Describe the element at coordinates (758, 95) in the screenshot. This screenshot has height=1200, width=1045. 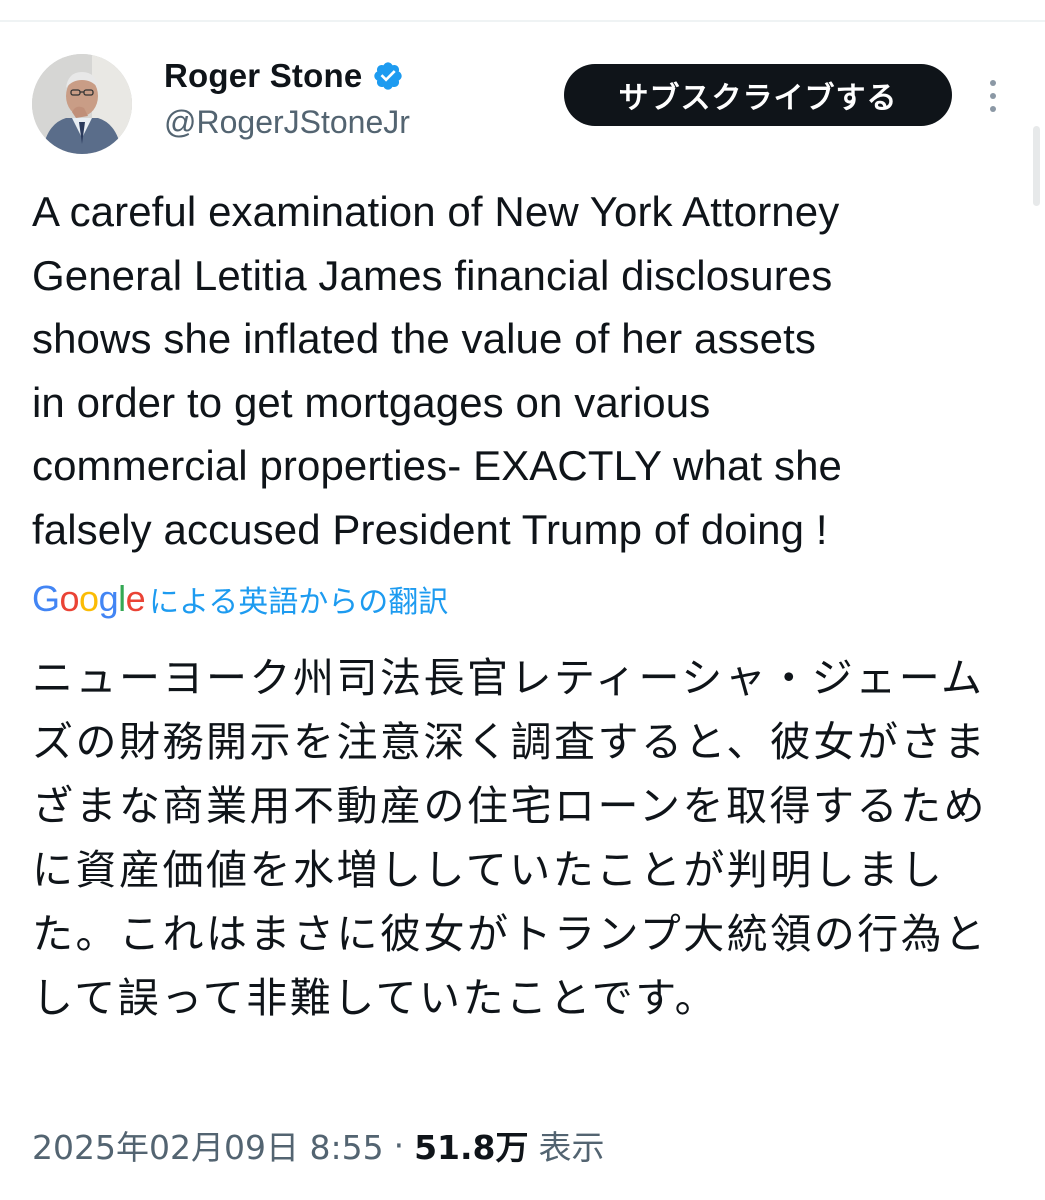
I see `subscribe-button: サブスクライブする` at that location.